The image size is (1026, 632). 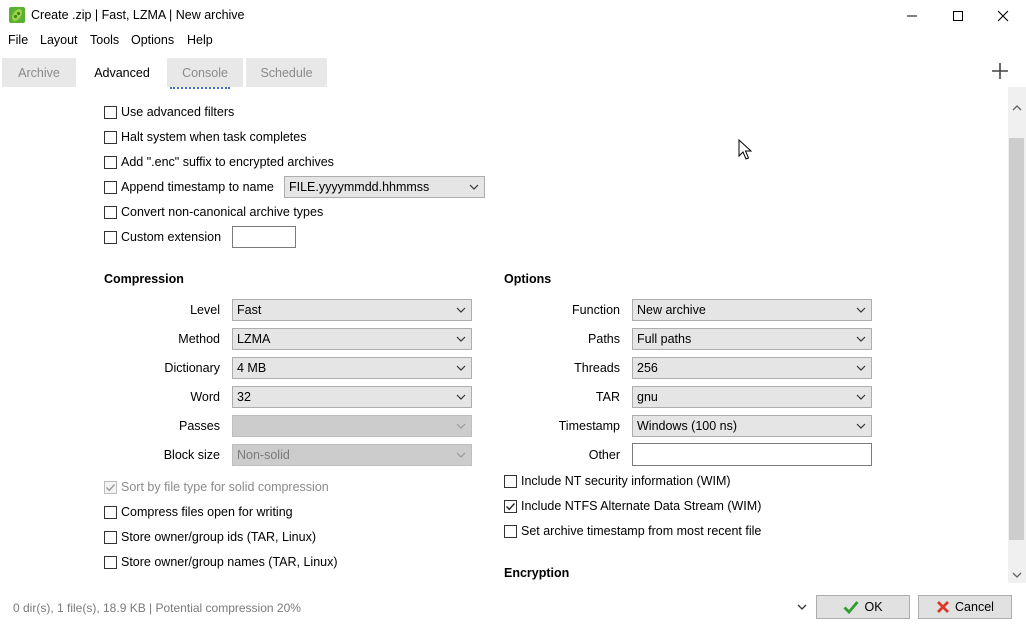 I want to click on halt-system-checkbox: Halt system when task completes, so click(x=205, y=137).